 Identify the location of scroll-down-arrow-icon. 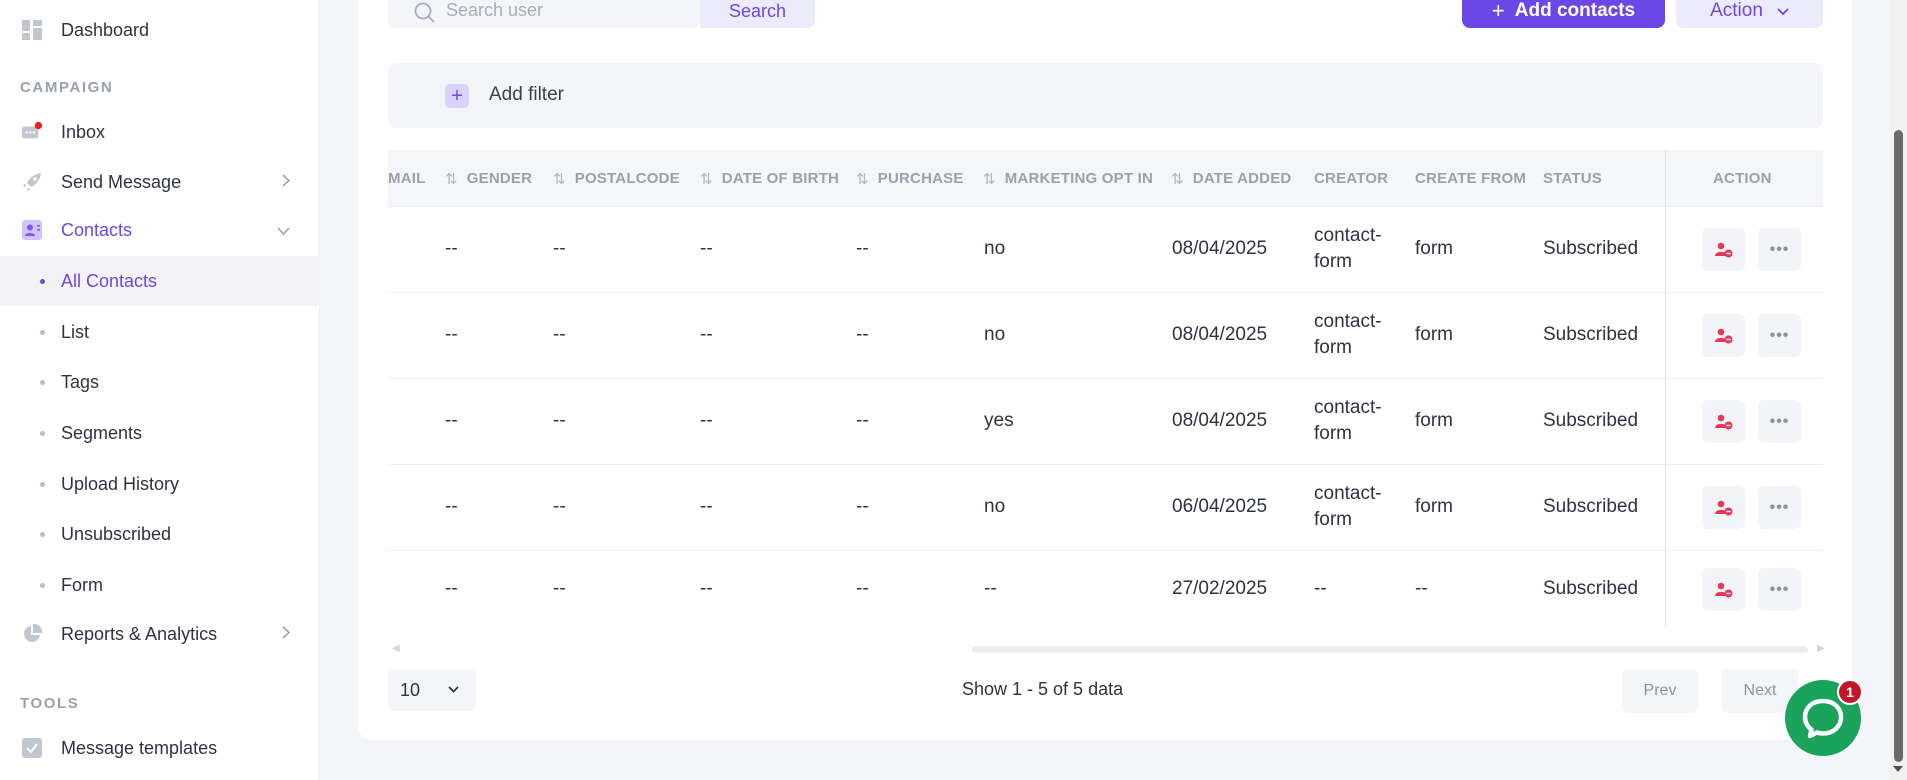
(1898, 769).